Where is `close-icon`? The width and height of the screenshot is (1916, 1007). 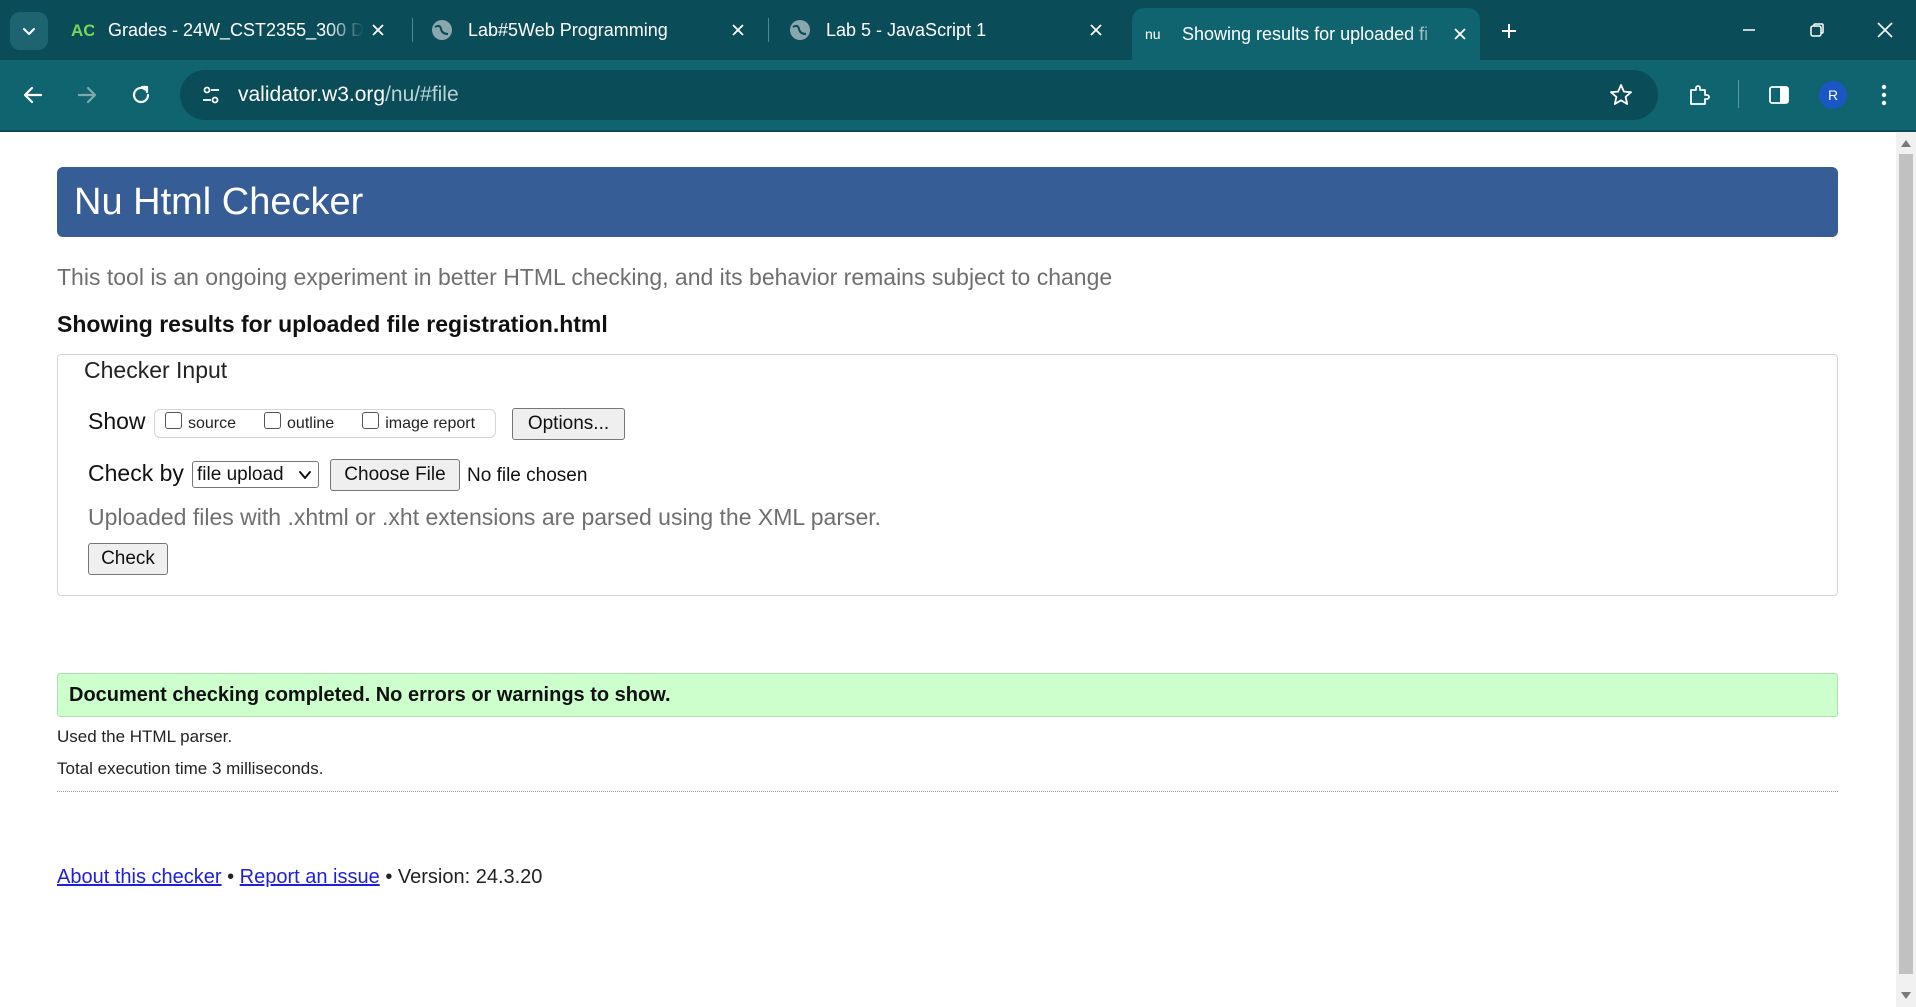 close-icon is located at coordinates (1885, 30).